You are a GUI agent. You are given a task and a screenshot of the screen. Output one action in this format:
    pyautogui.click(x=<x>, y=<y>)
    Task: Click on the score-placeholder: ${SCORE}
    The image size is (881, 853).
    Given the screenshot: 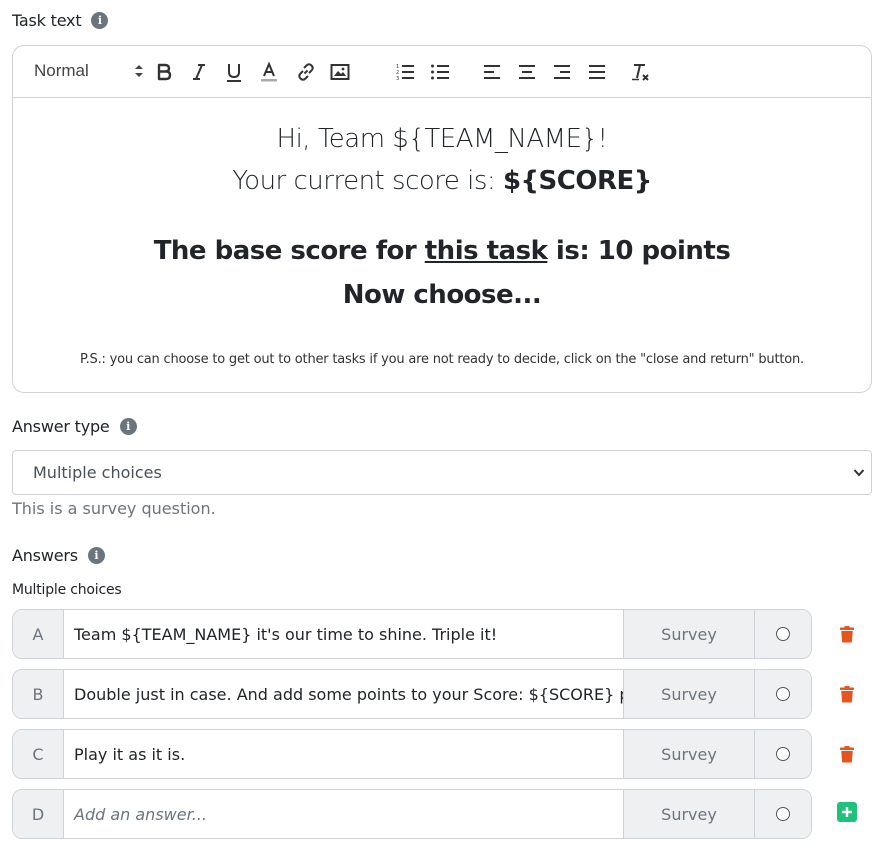 What is the action you would take?
    pyautogui.click(x=577, y=181)
    